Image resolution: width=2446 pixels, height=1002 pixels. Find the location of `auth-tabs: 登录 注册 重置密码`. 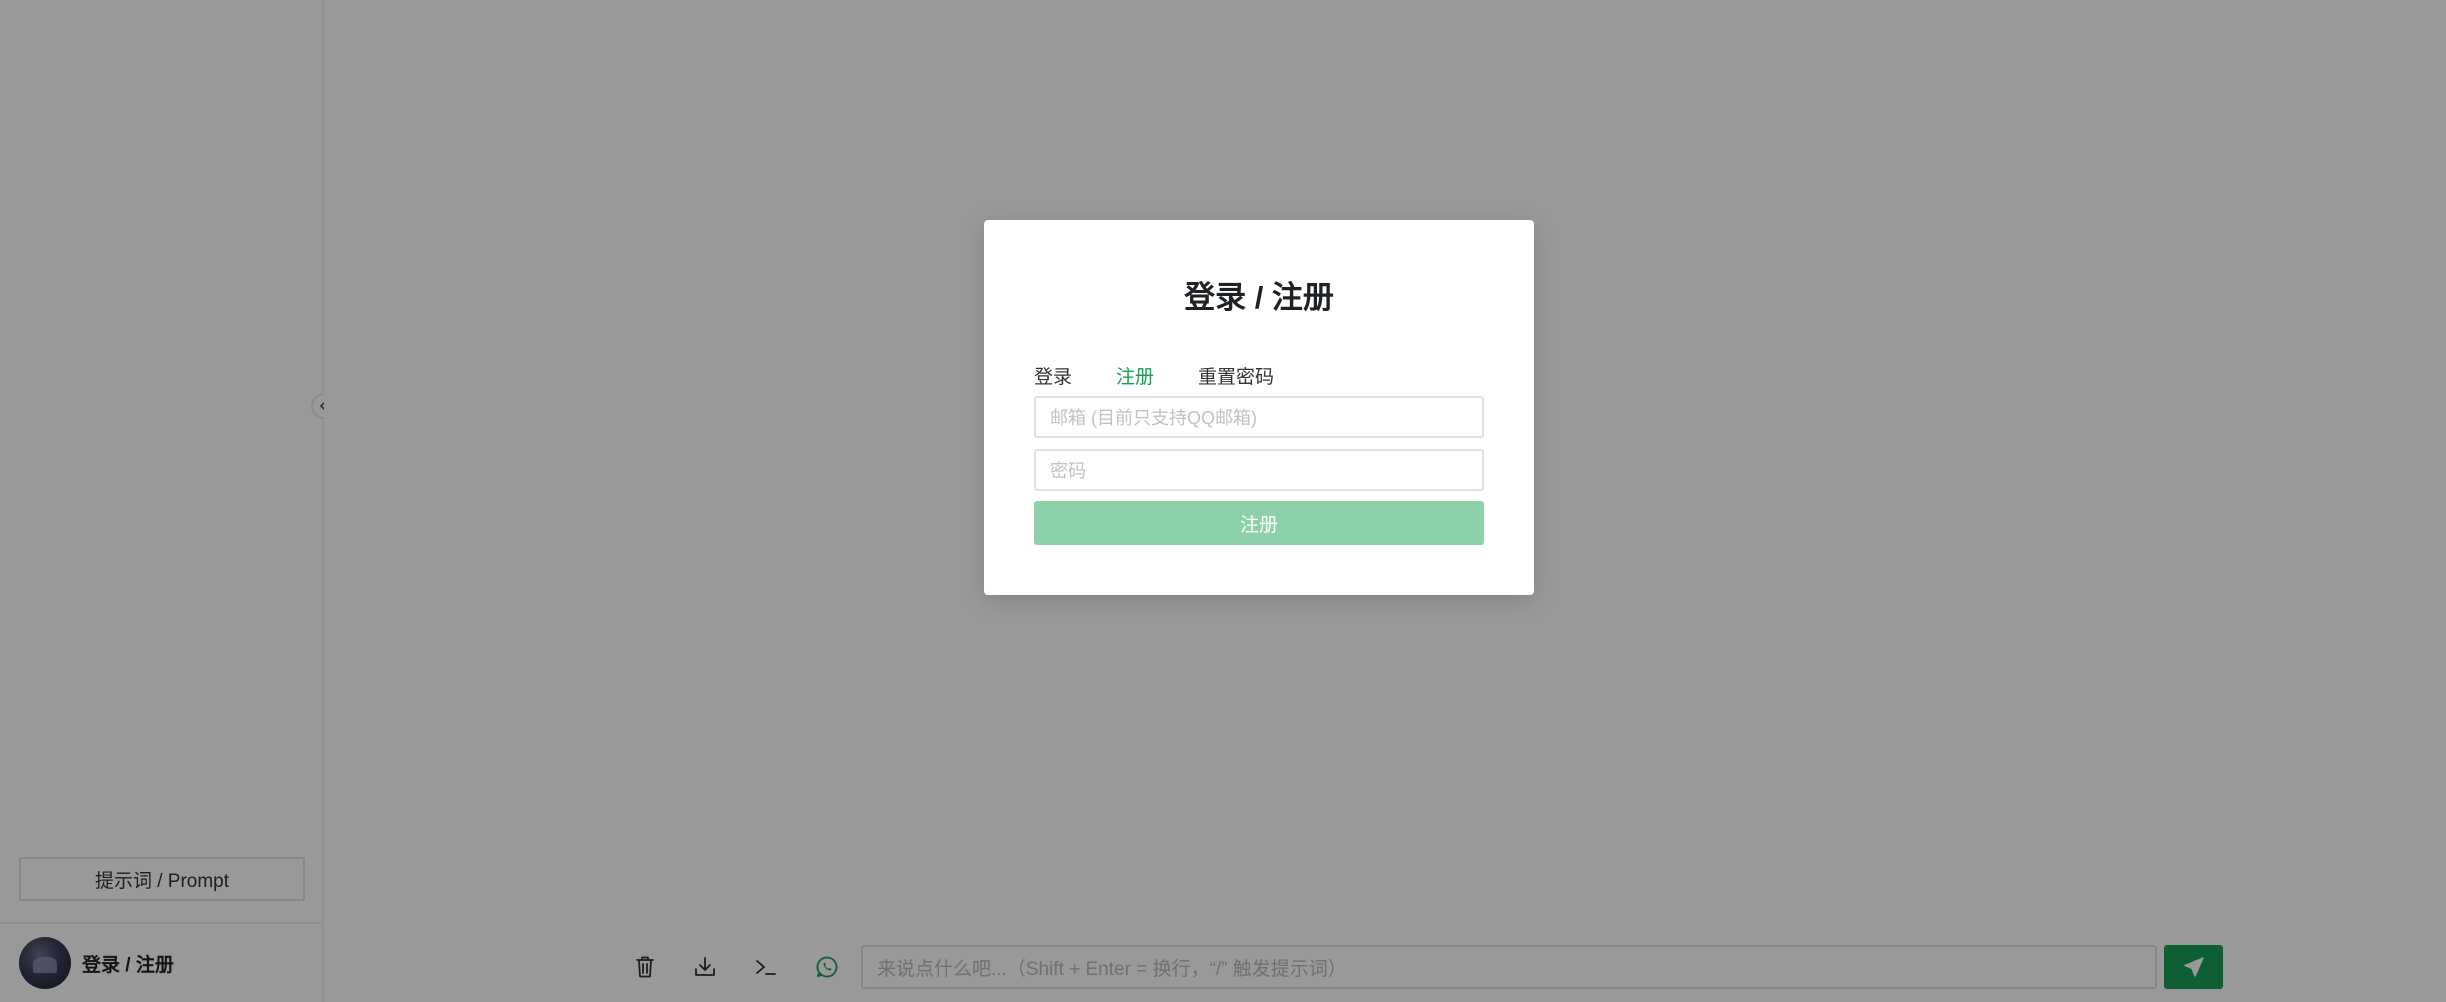

auth-tabs: 登录 注册 重置密码 is located at coordinates (1259, 371).